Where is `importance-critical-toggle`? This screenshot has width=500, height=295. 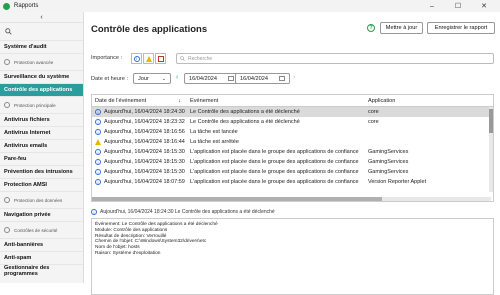 importance-critical-toggle is located at coordinates (160, 58).